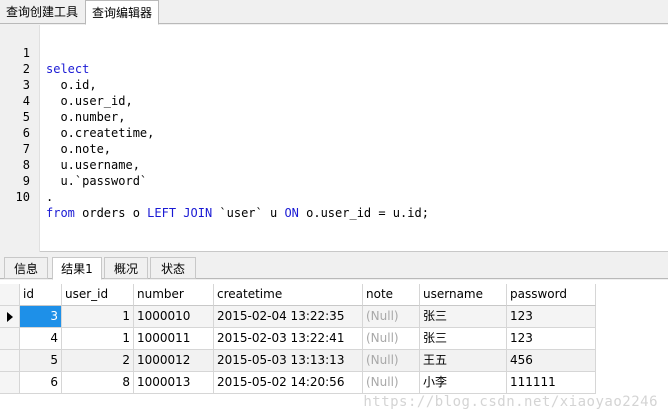 This screenshot has width=668, height=420. I want to click on cell-createtime: 2015-02-04 13:22:35, so click(288, 317).